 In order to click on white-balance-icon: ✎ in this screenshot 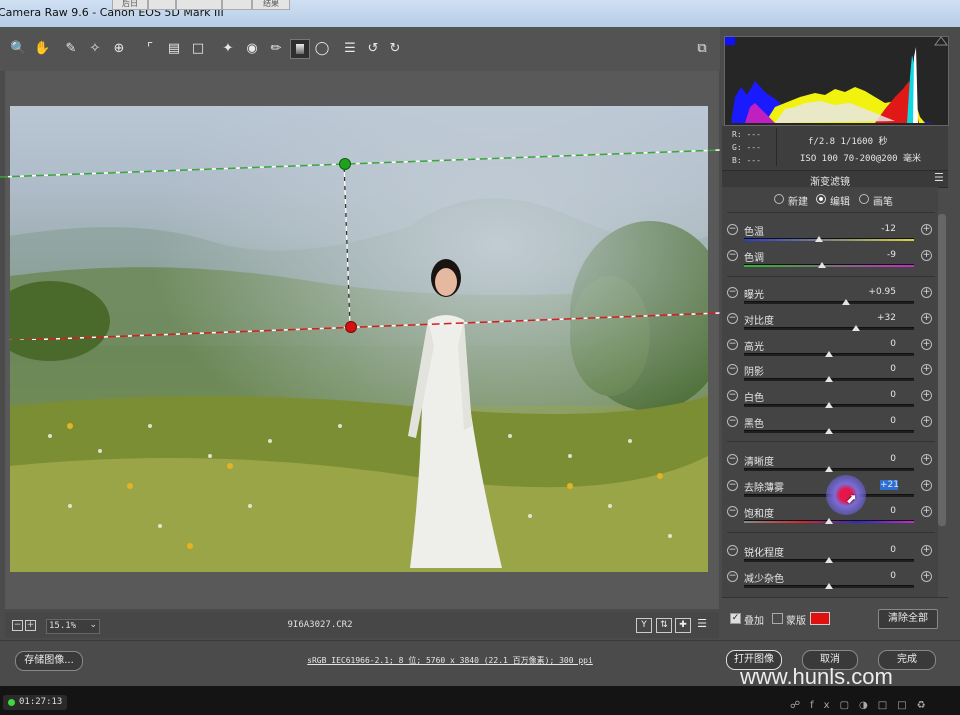, I will do `click(71, 49)`.